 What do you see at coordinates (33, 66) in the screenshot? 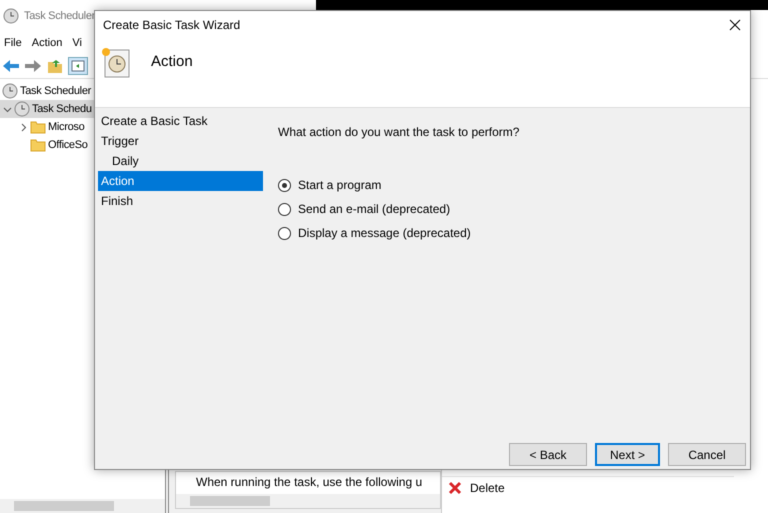
I see `forward-arrow-icon` at bounding box center [33, 66].